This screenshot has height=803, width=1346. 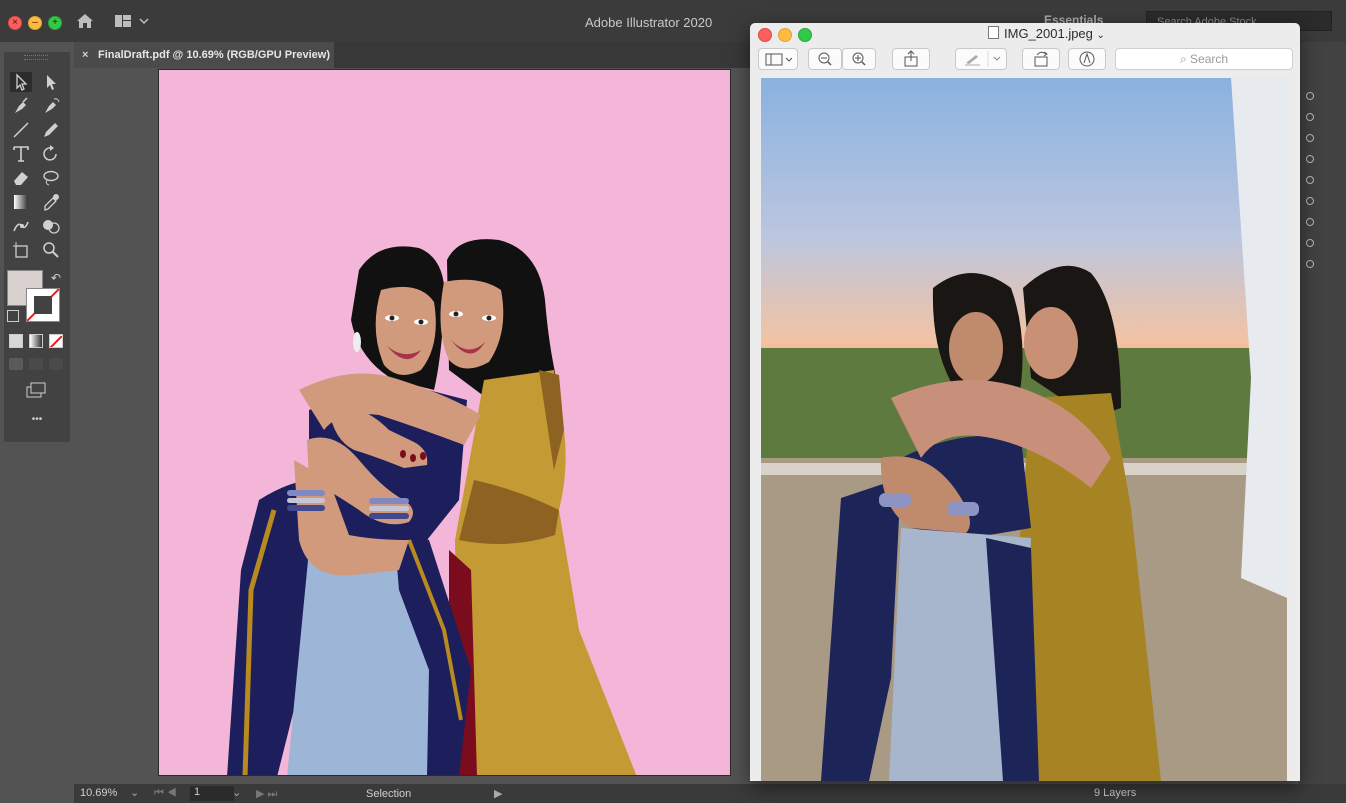 What do you see at coordinates (1100, 35) in the screenshot?
I see `title-chevron-icon: ⌄` at bounding box center [1100, 35].